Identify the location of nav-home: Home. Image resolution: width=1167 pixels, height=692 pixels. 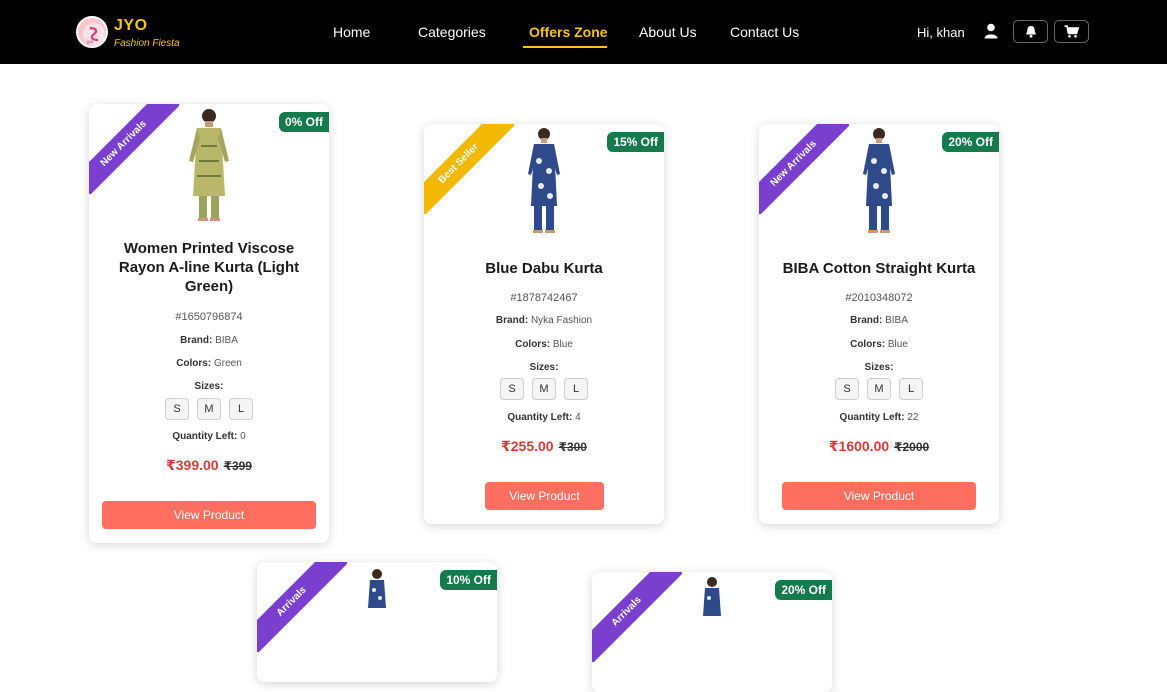
(351, 32).